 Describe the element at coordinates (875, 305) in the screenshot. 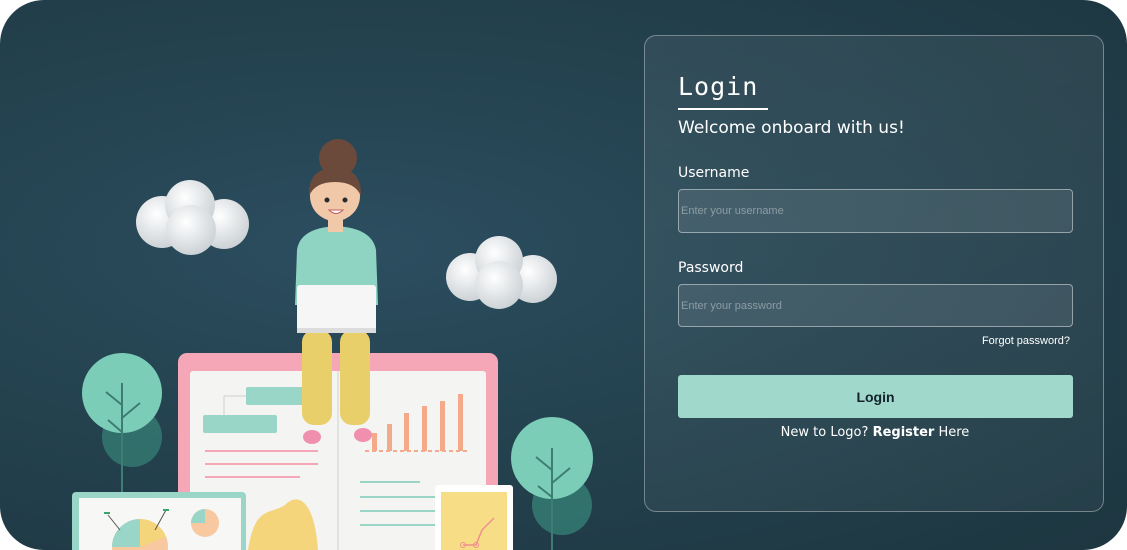

I see `password-input` at that location.